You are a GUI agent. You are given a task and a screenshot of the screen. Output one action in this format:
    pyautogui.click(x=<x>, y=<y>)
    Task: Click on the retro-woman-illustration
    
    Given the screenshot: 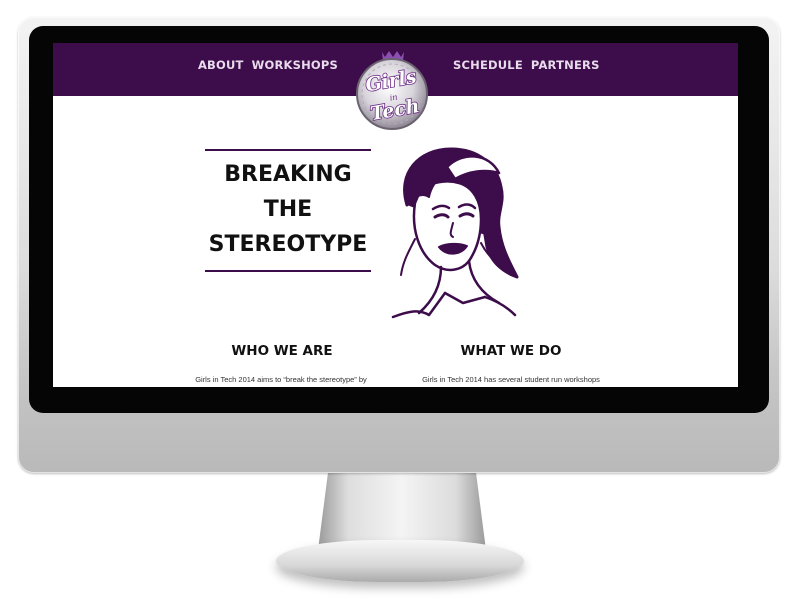 What is the action you would take?
    pyautogui.click(x=455, y=233)
    